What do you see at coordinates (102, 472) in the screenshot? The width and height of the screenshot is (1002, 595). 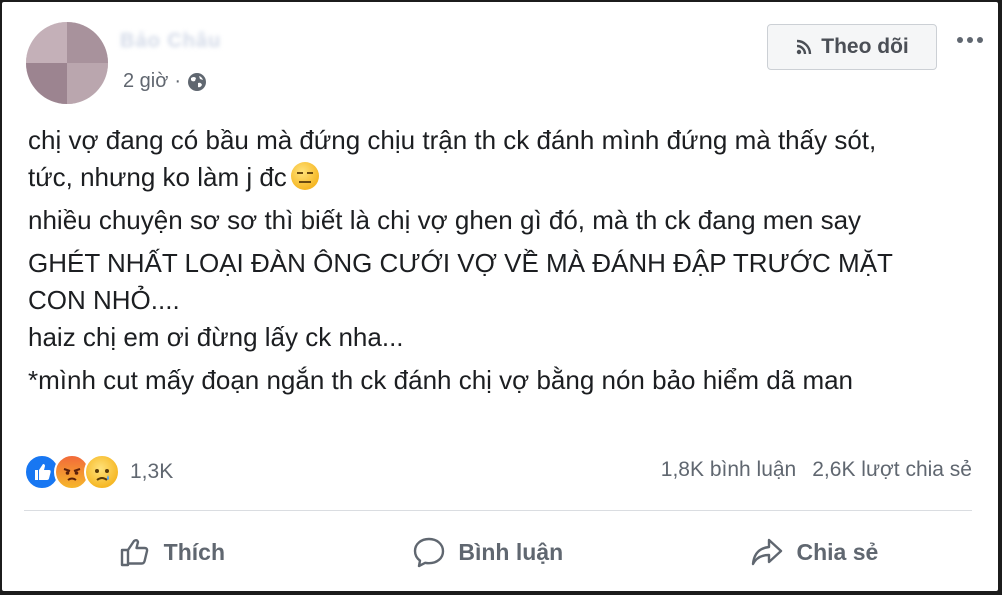 I see `sad-icon` at bounding box center [102, 472].